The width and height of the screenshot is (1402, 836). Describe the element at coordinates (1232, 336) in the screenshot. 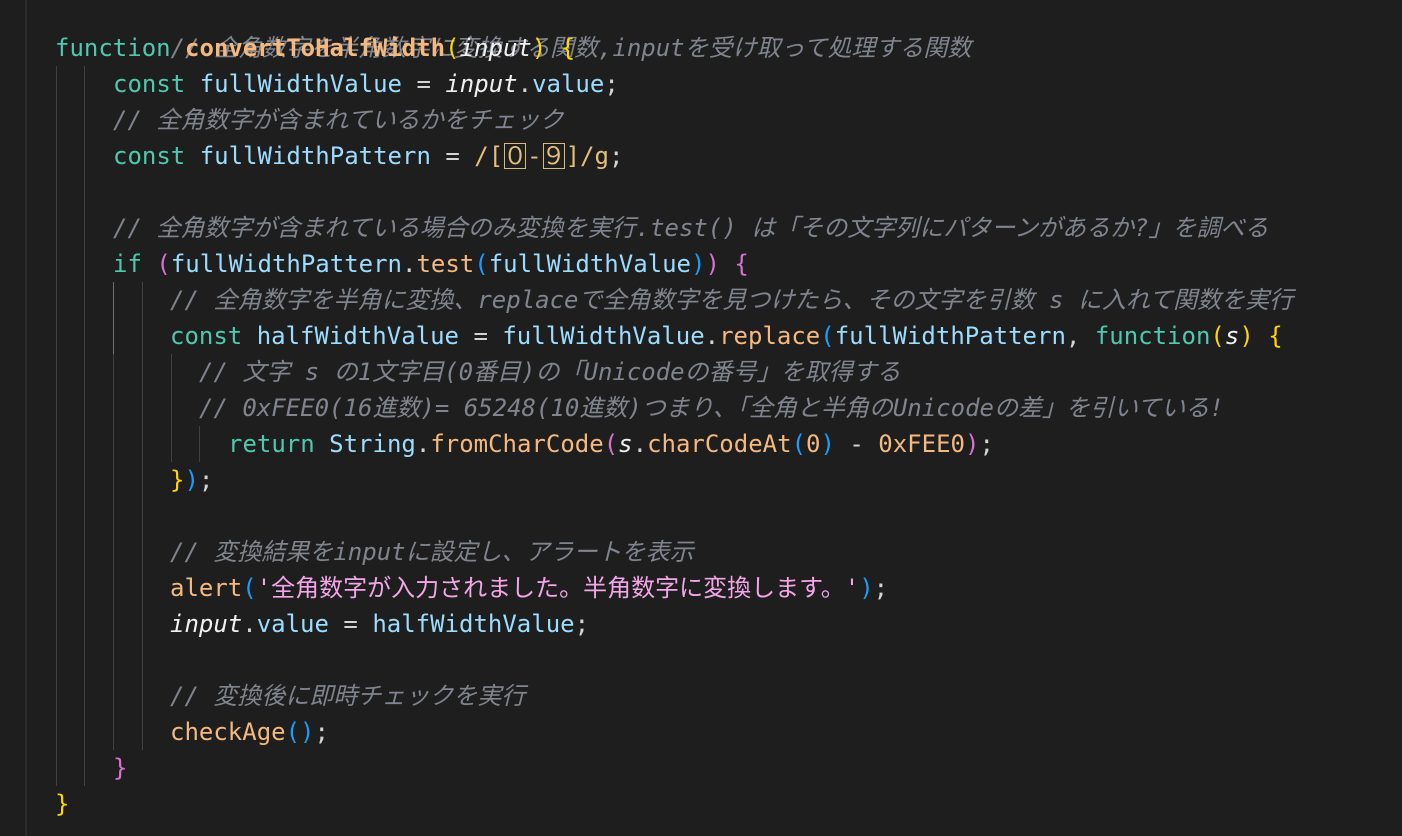

I see `param: s` at that location.